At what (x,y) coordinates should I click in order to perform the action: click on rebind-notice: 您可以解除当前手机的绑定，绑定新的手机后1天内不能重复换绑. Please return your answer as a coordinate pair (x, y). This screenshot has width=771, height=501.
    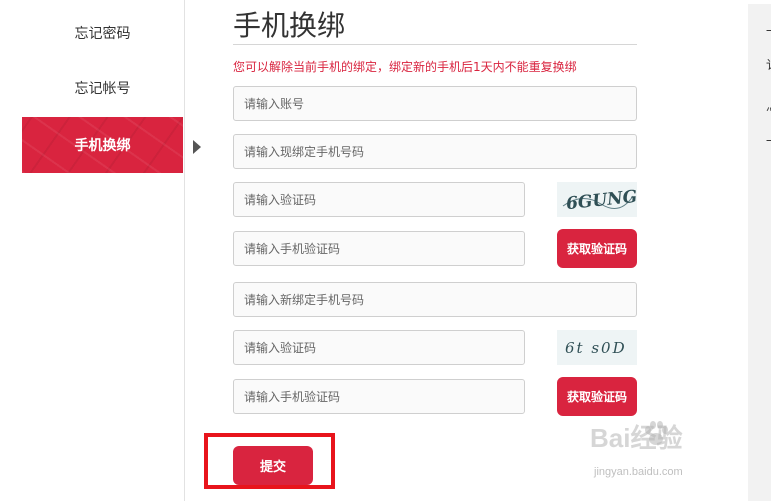
    Looking at the image, I should click on (405, 67).